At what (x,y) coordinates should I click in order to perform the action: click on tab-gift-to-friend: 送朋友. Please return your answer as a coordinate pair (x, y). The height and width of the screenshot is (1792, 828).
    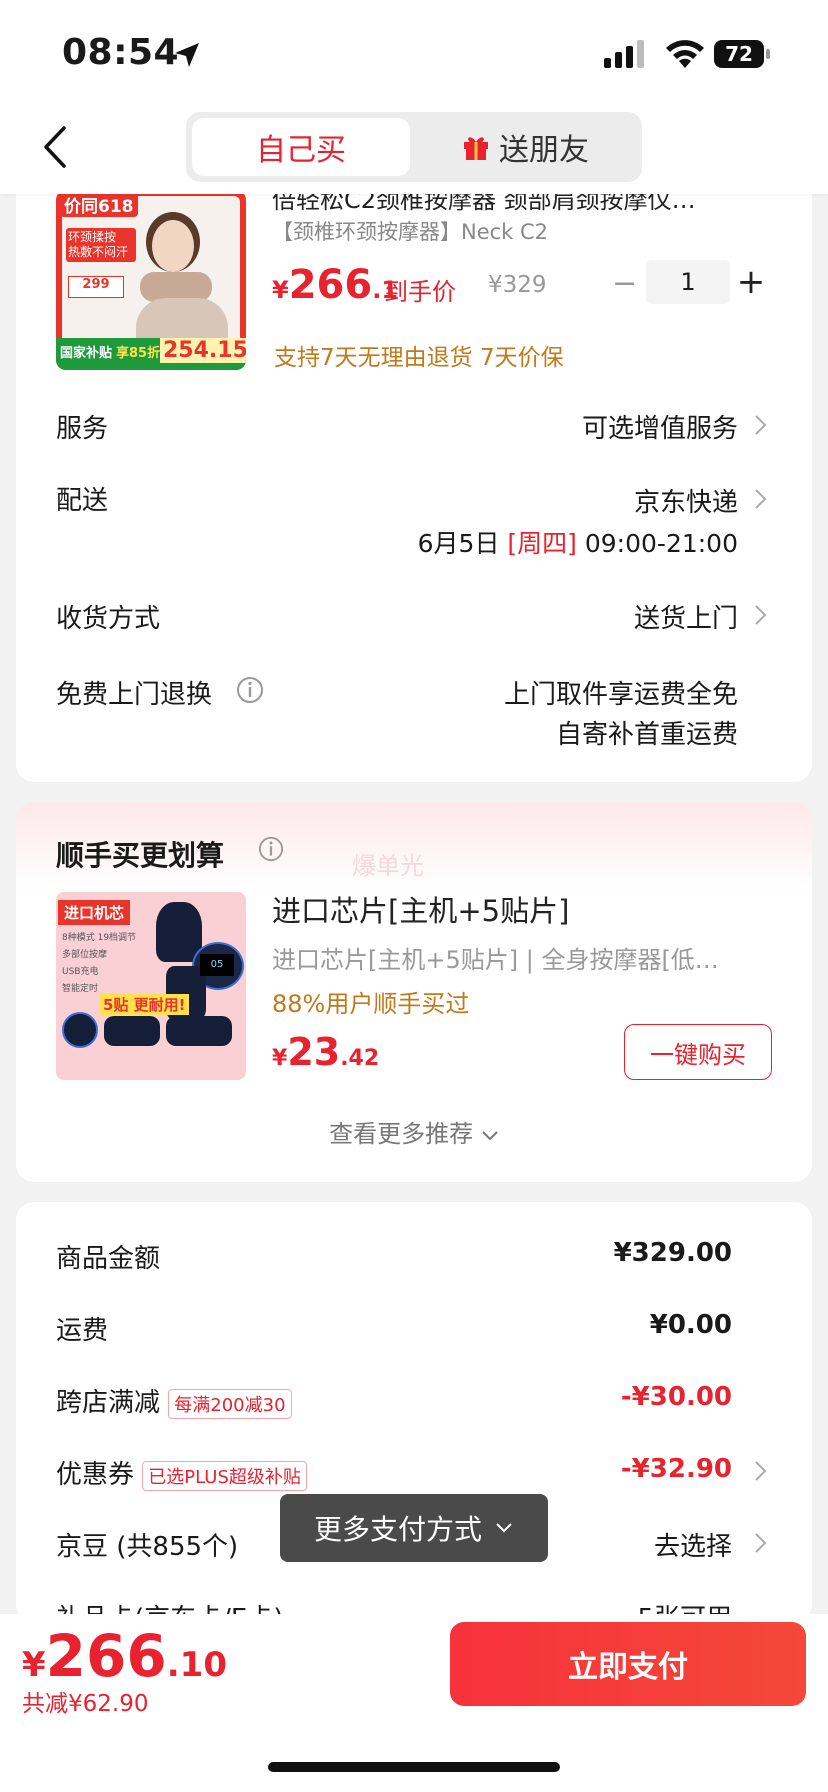
    Looking at the image, I should click on (525, 147).